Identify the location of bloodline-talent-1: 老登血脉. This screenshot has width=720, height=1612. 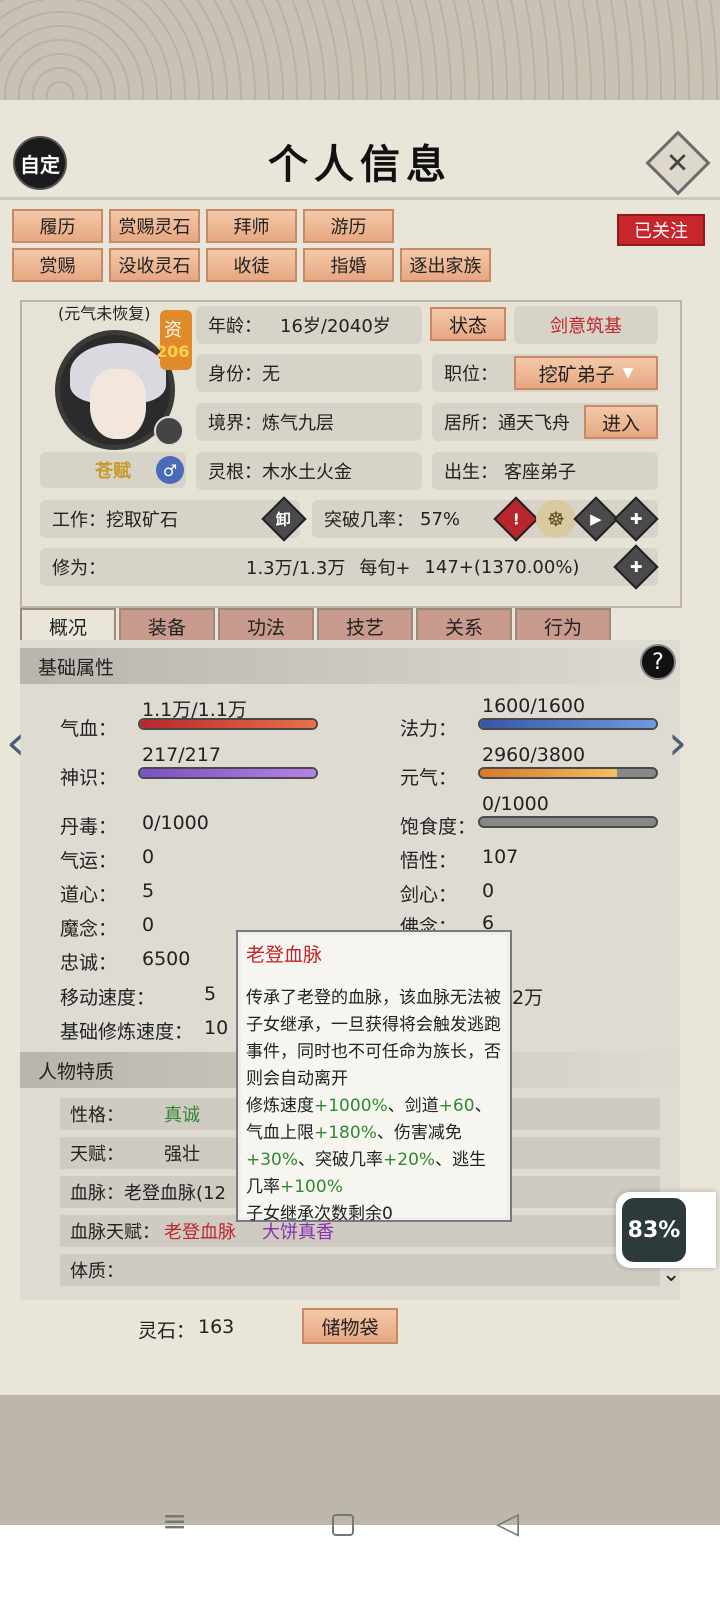
(200, 1231).